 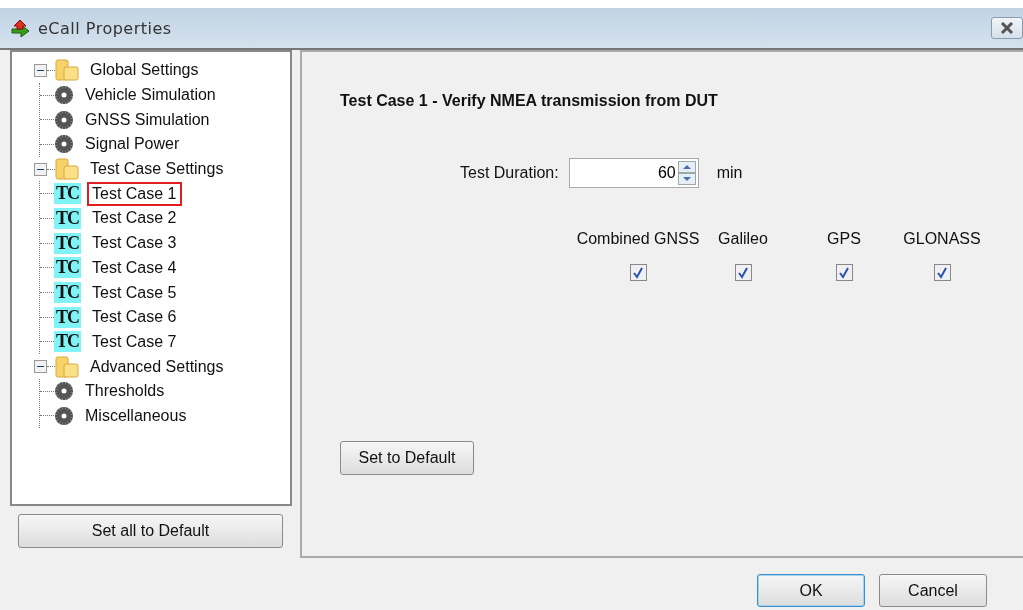 What do you see at coordinates (942, 239) in the screenshot?
I see `system-label: GLONASS` at bounding box center [942, 239].